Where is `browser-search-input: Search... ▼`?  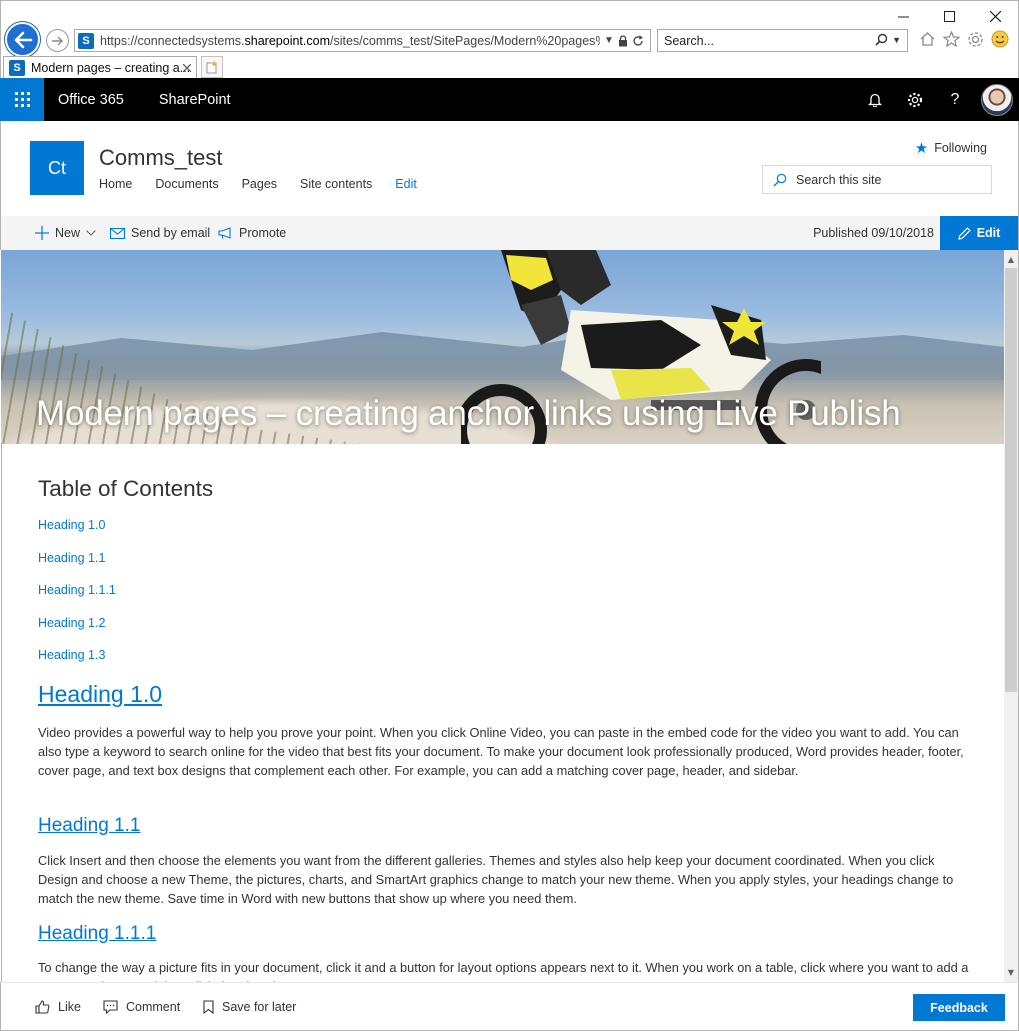 browser-search-input: Search... ▼ is located at coordinates (782, 40).